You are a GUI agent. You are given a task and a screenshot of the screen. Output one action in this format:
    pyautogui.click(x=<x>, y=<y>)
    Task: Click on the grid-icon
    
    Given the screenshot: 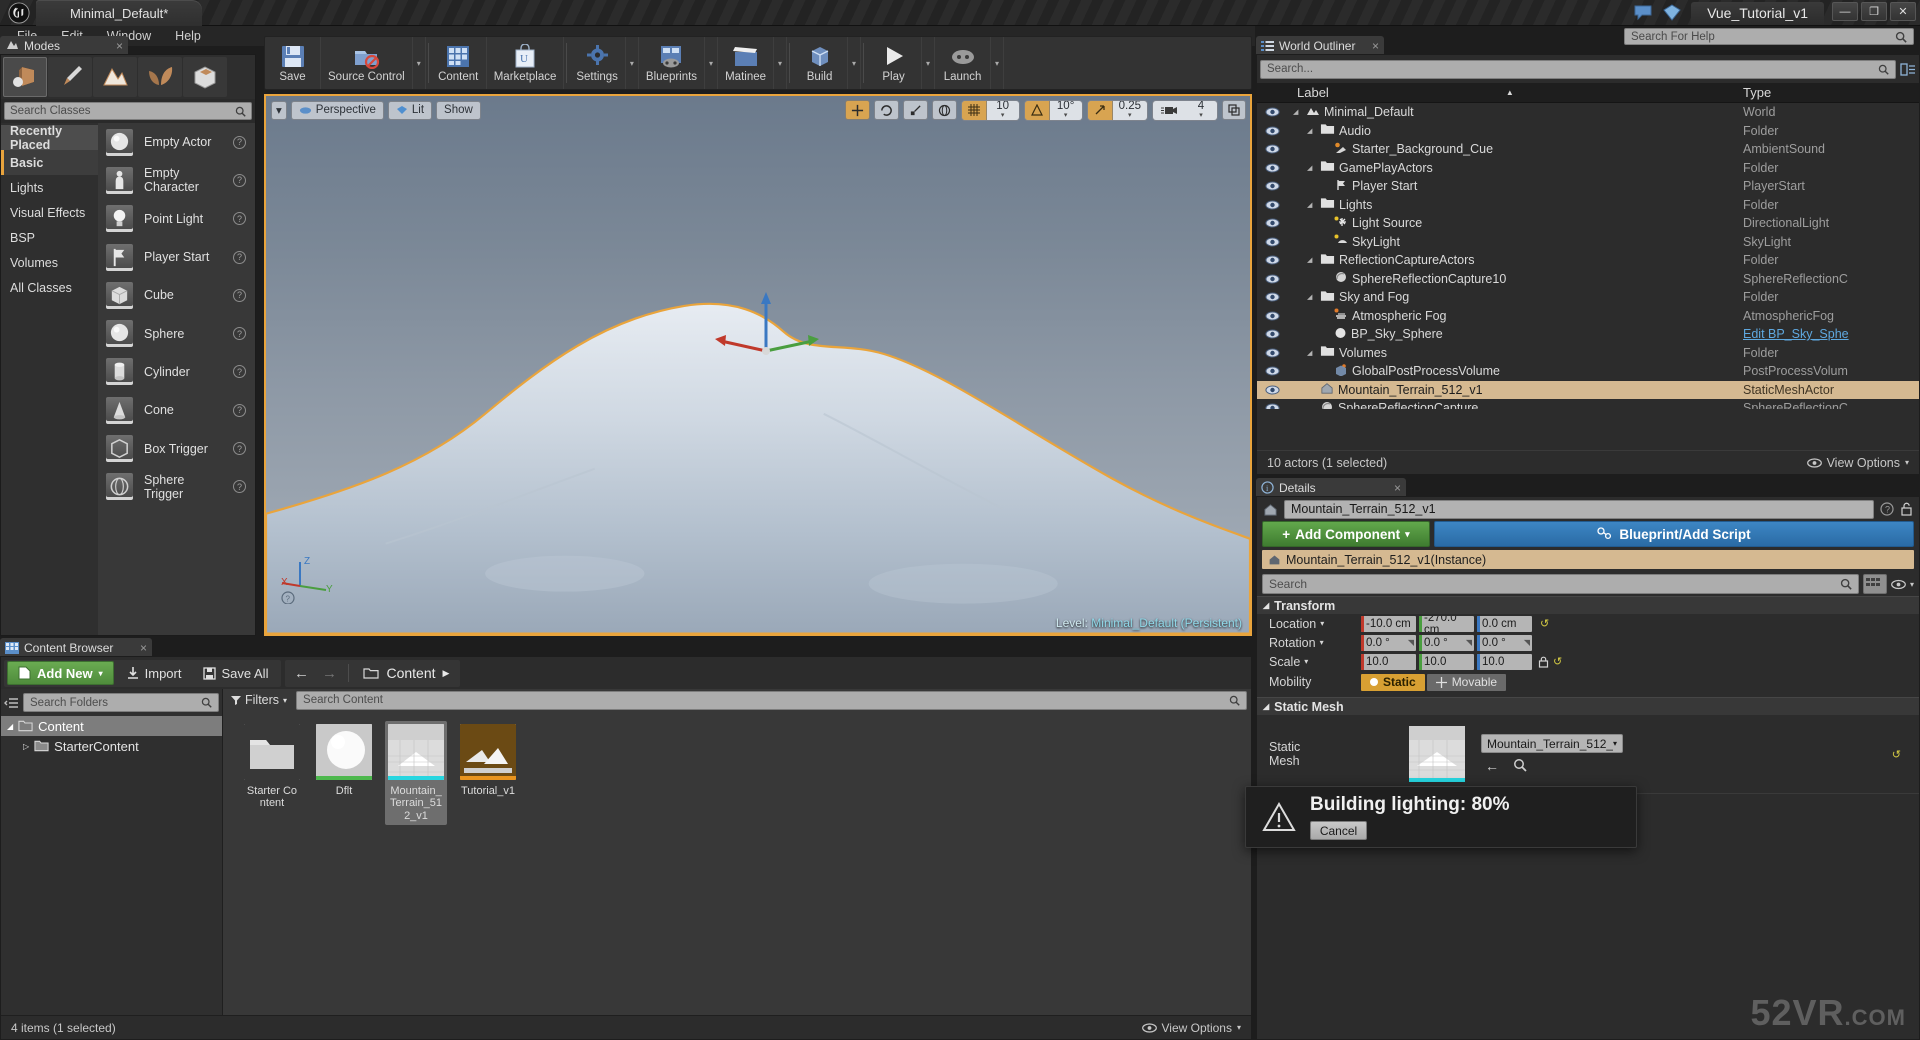 What is the action you would take?
    pyautogui.click(x=974, y=110)
    